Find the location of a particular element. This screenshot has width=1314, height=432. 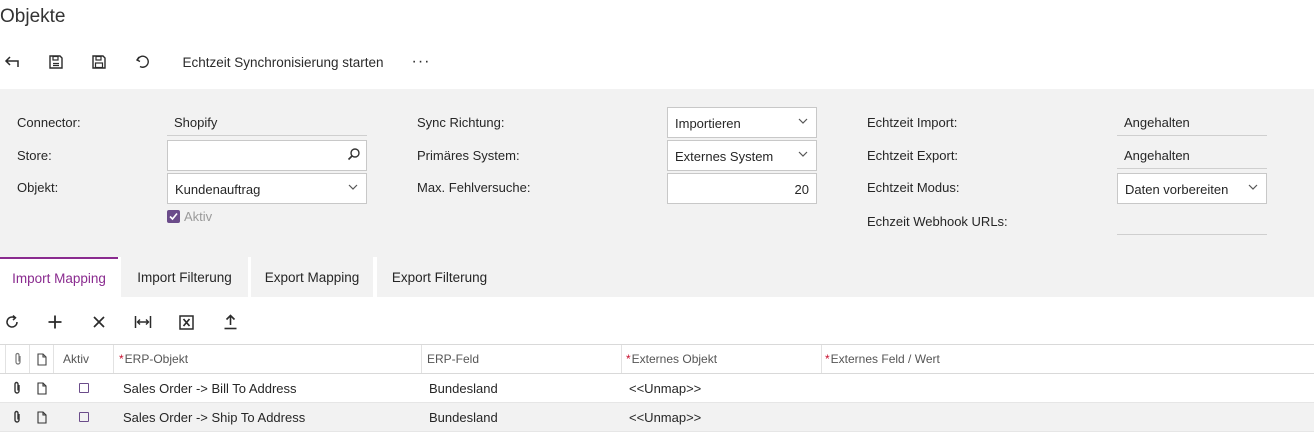

close-icon is located at coordinates (99, 322).